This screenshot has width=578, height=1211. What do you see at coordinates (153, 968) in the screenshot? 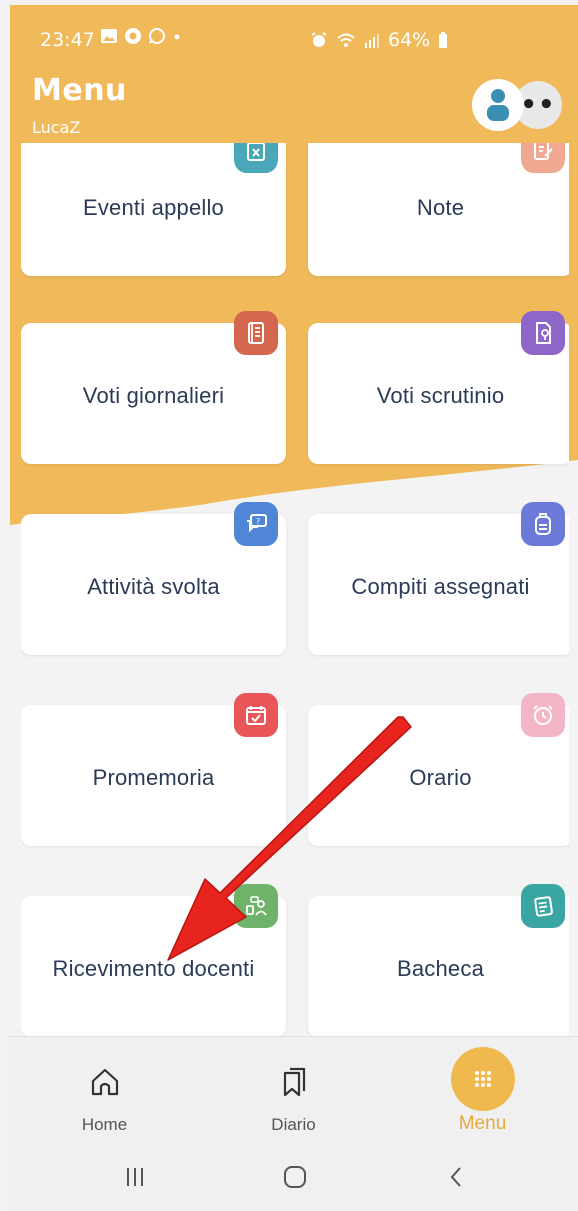
I see `card-label: Ricevimento docenti` at bounding box center [153, 968].